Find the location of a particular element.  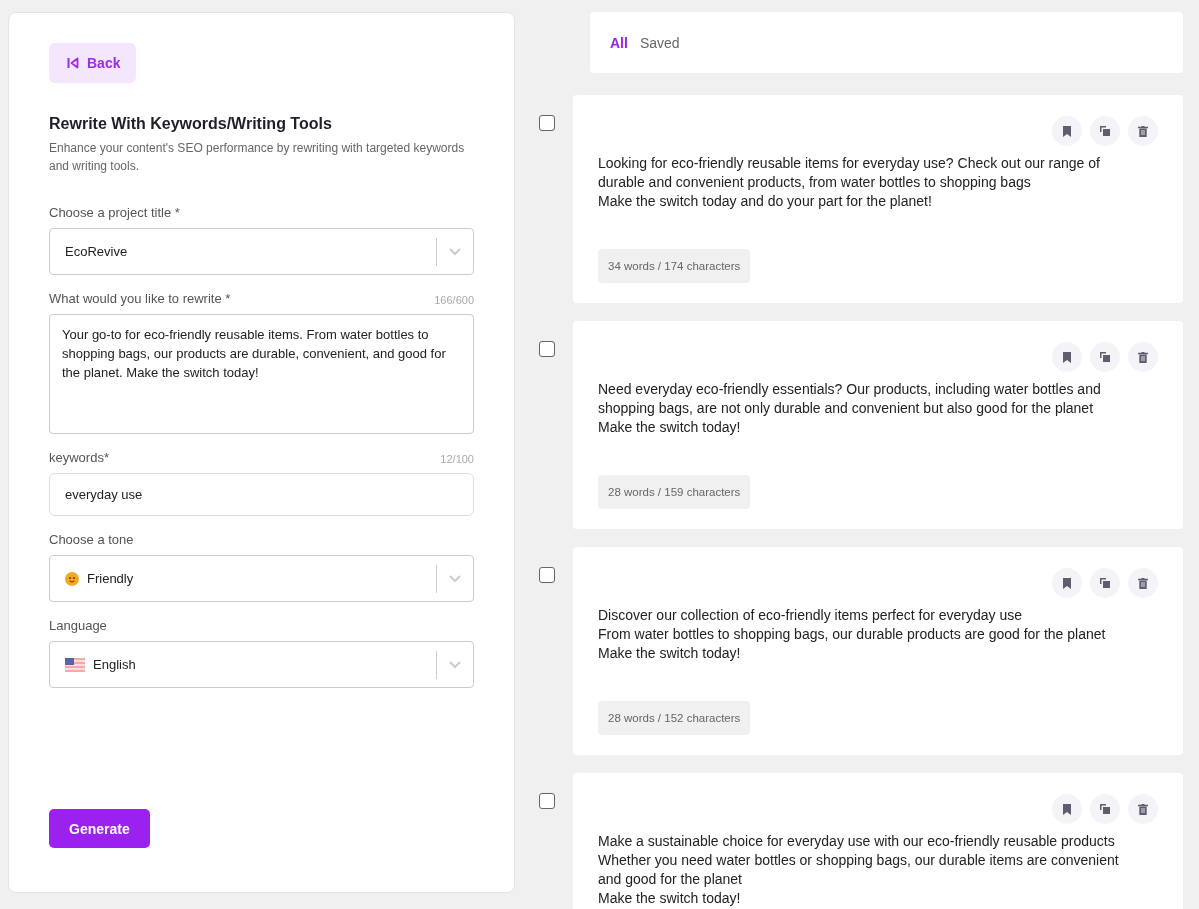

form-title: Rewrite With Keywords/Writing Tools is located at coordinates (191, 124).